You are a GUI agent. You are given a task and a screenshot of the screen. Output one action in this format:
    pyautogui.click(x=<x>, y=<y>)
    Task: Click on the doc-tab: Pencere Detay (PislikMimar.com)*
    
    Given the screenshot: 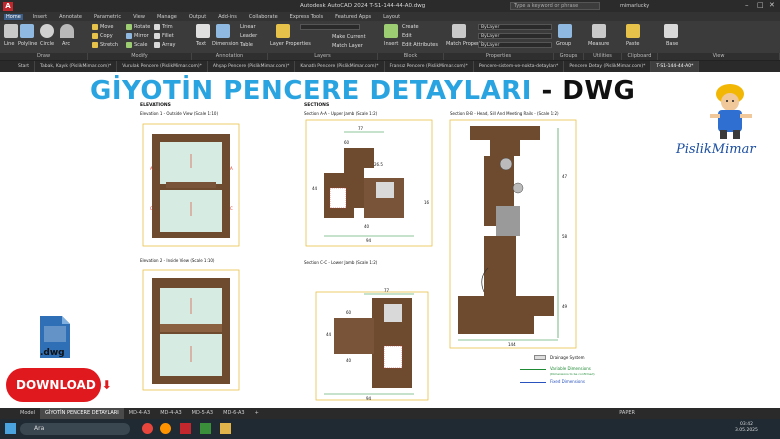 What is the action you would take?
    pyautogui.click(x=608, y=66)
    